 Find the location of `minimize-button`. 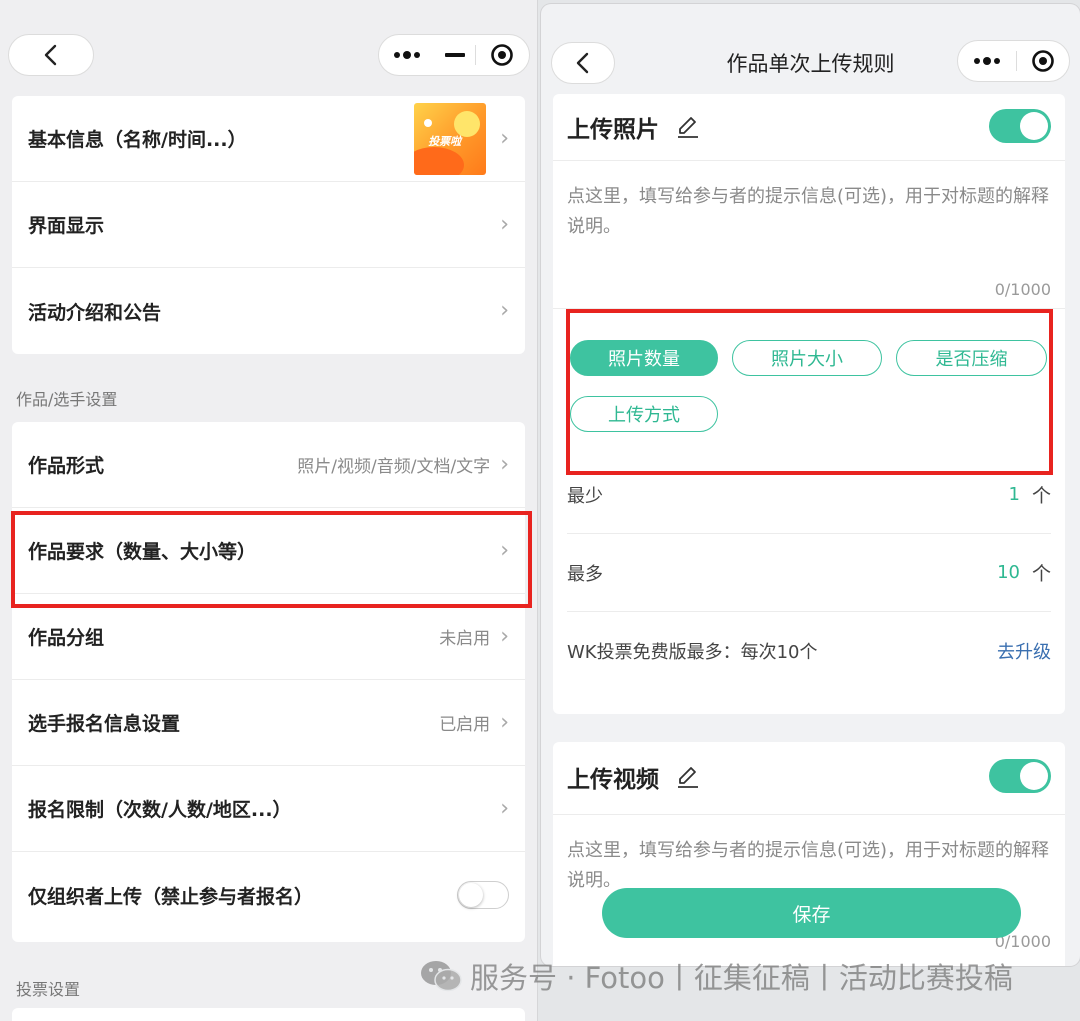

minimize-button is located at coordinates (455, 55).